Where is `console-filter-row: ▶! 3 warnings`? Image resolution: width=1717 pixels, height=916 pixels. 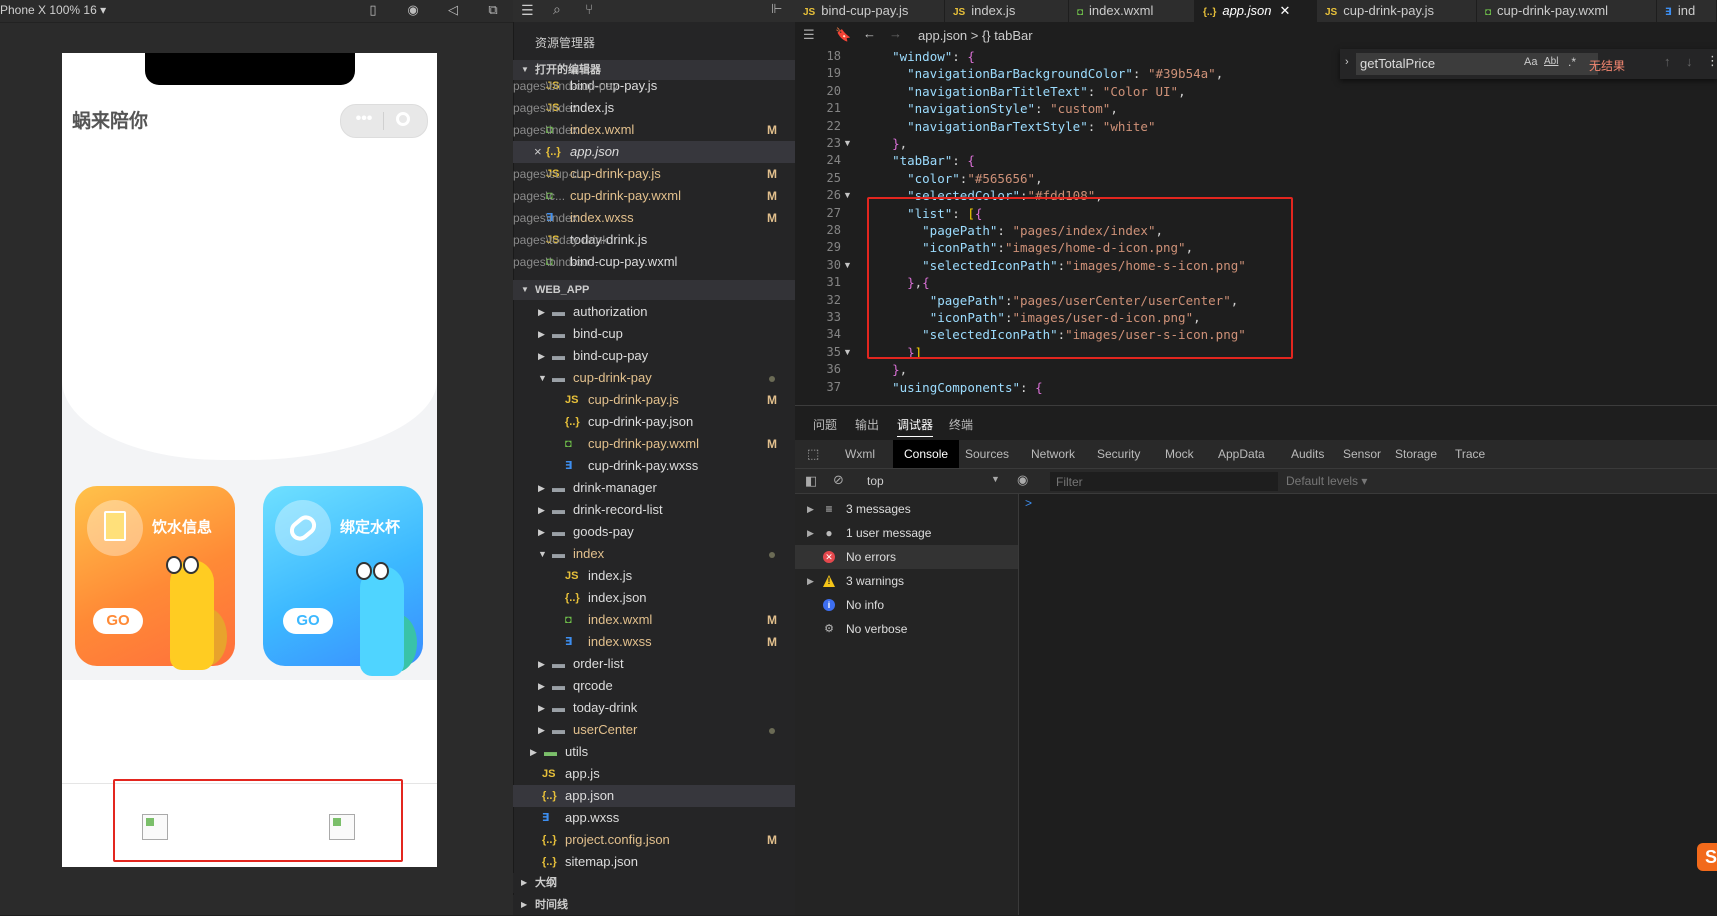 console-filter-row: ▶! 3 warnings is located at coordinates (906, 581).